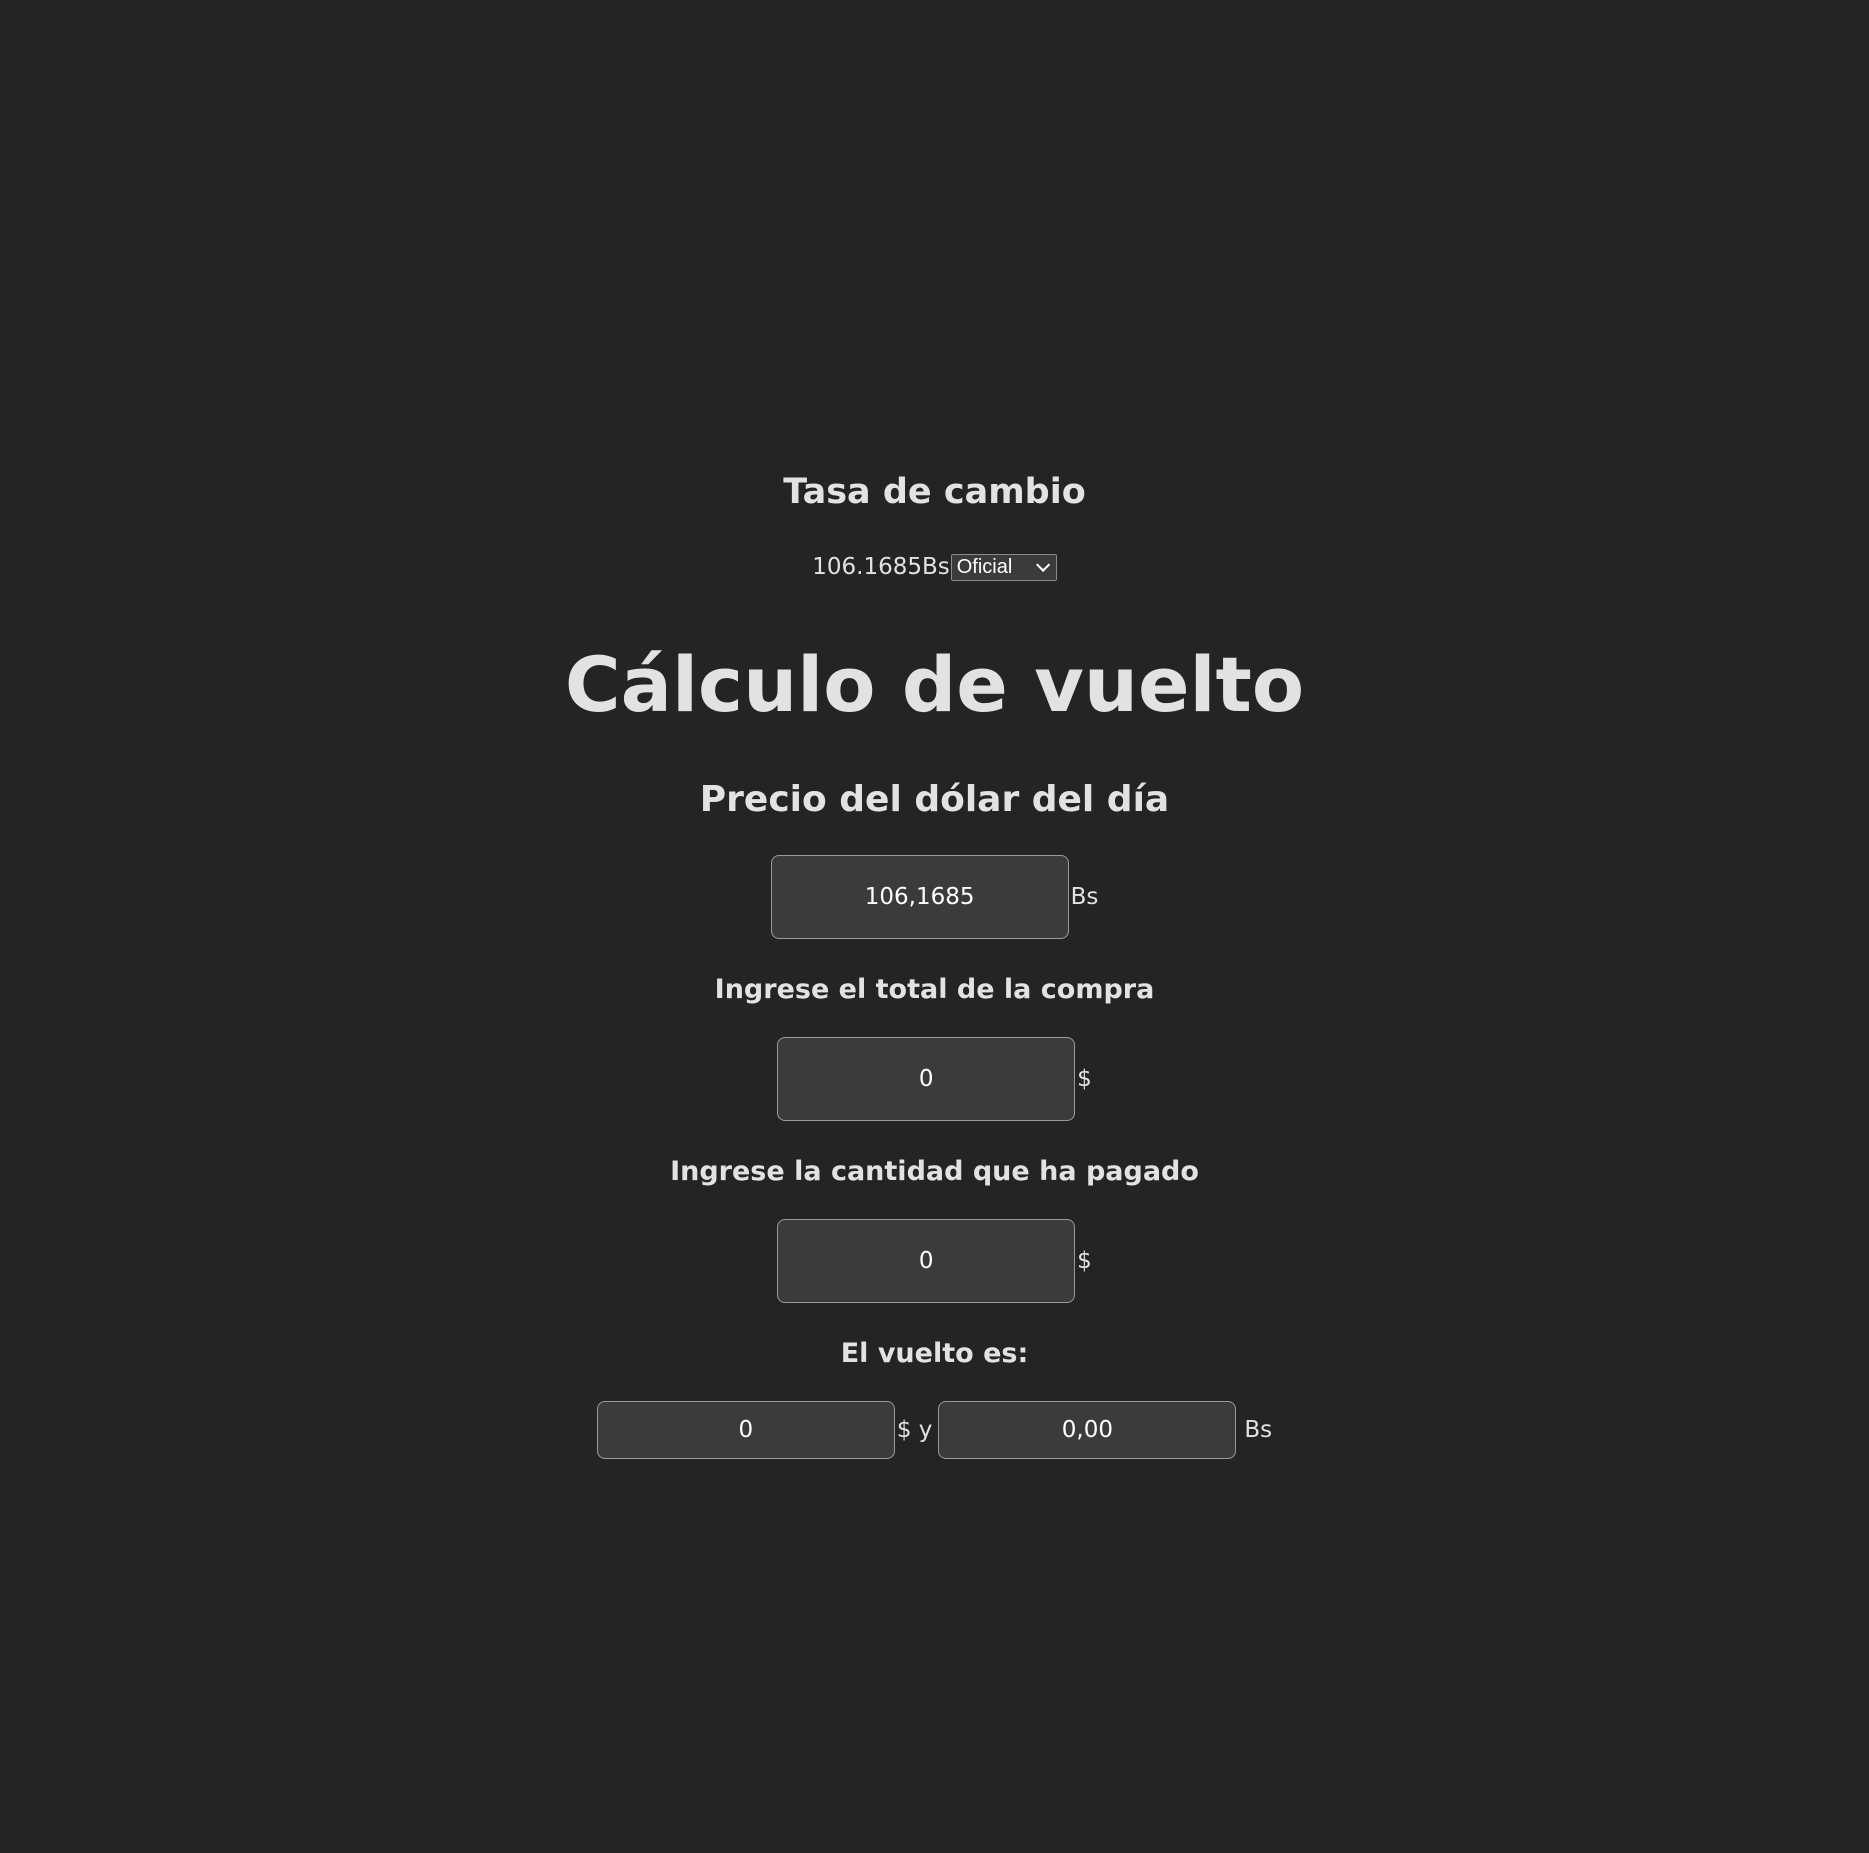  I want to click on change-row: 0 $ y 0,00 Bs, so click(934, 1430).